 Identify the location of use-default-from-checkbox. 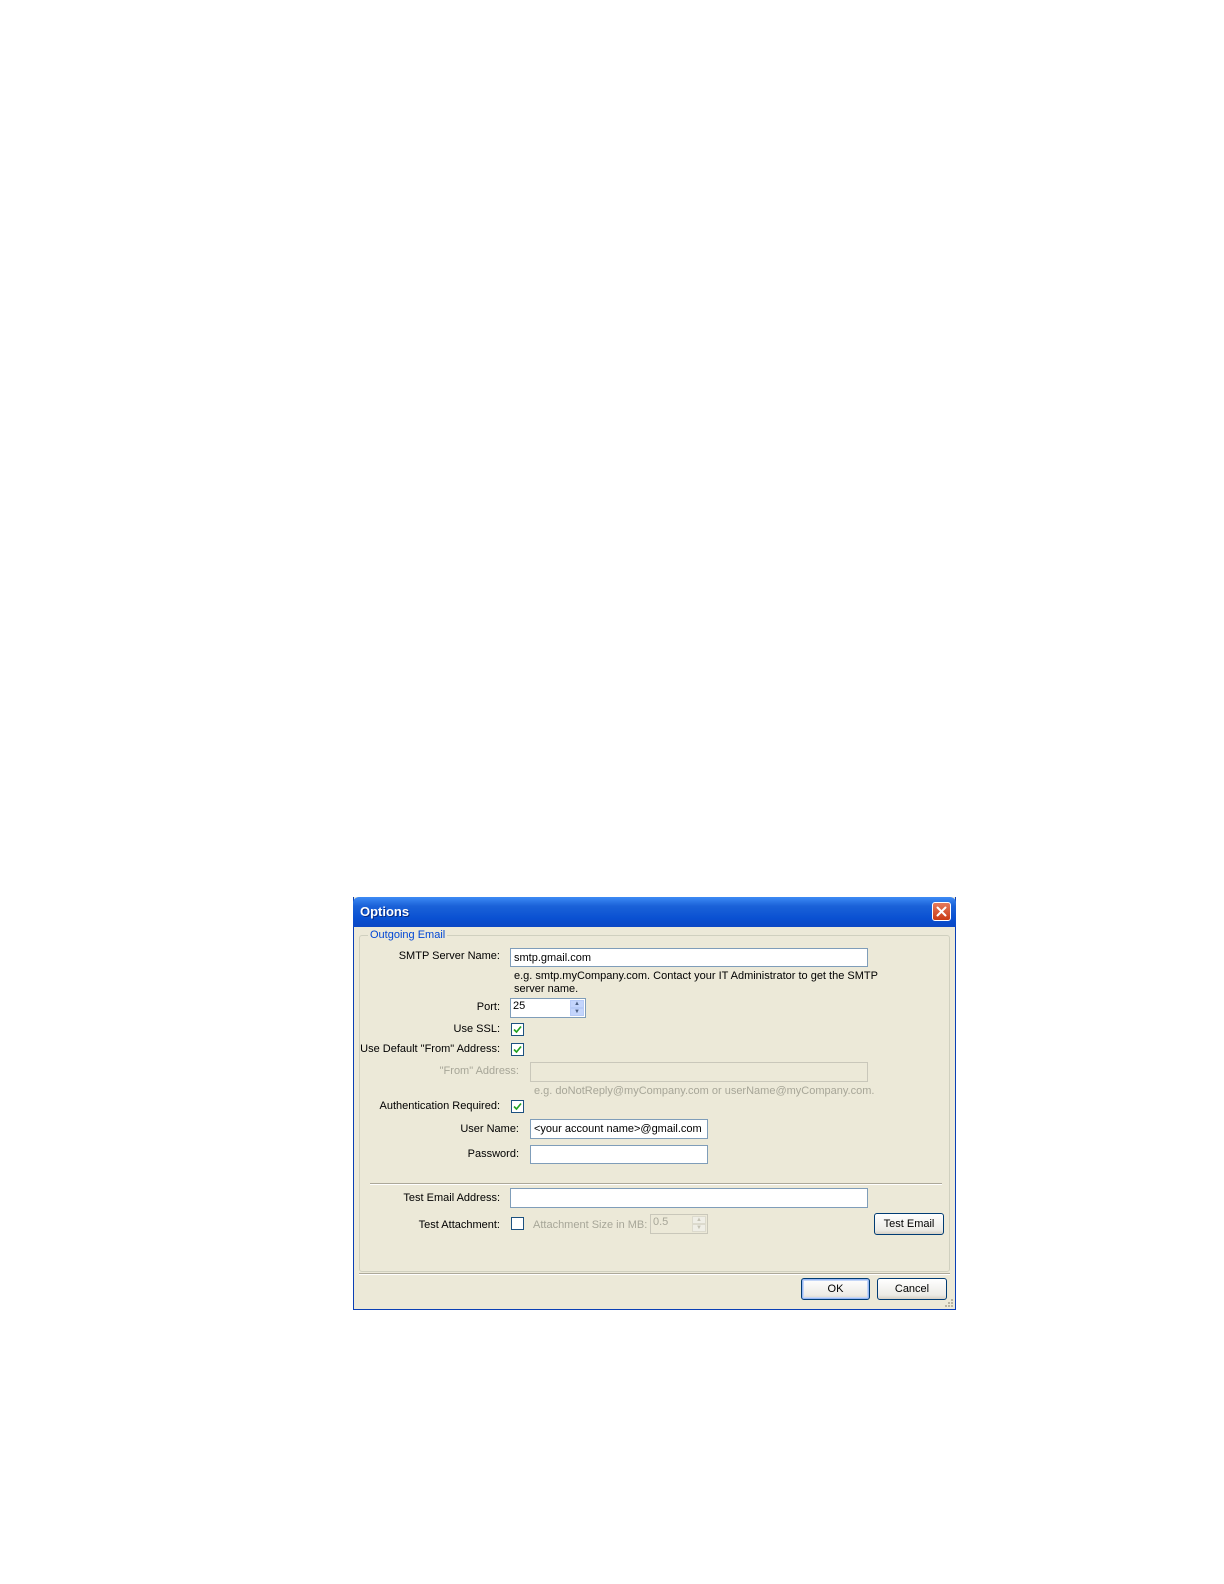
(517, 1049).